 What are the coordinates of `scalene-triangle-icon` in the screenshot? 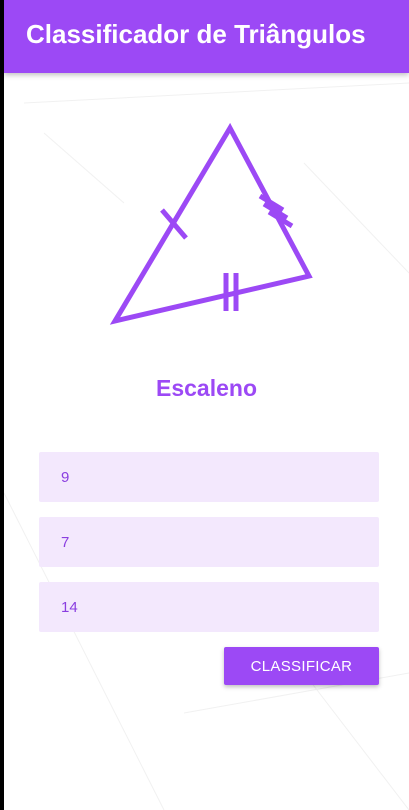 It's located at (211, 223).